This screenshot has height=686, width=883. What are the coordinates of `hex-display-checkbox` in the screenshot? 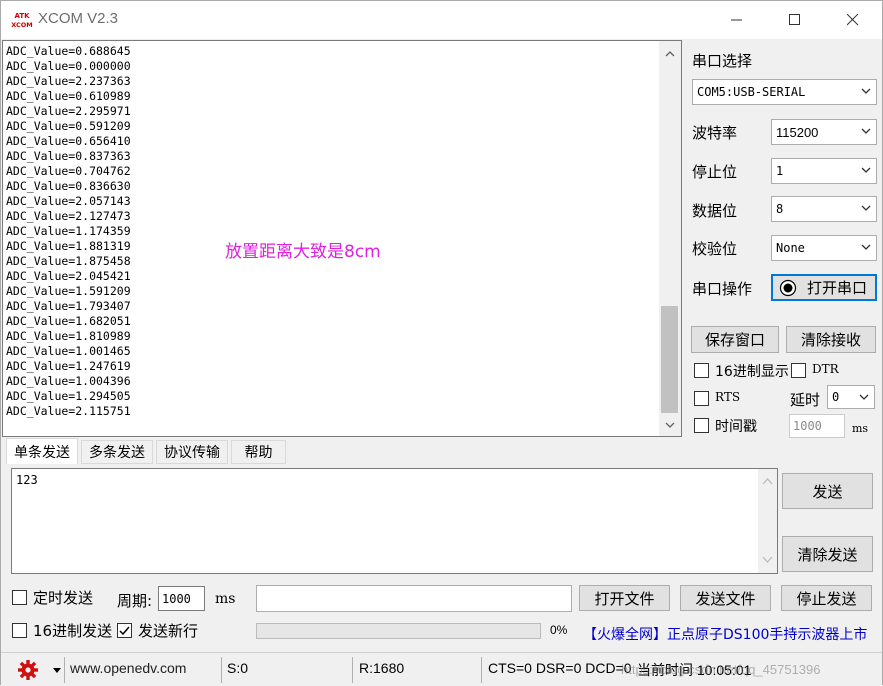 It's located at (701, 370).